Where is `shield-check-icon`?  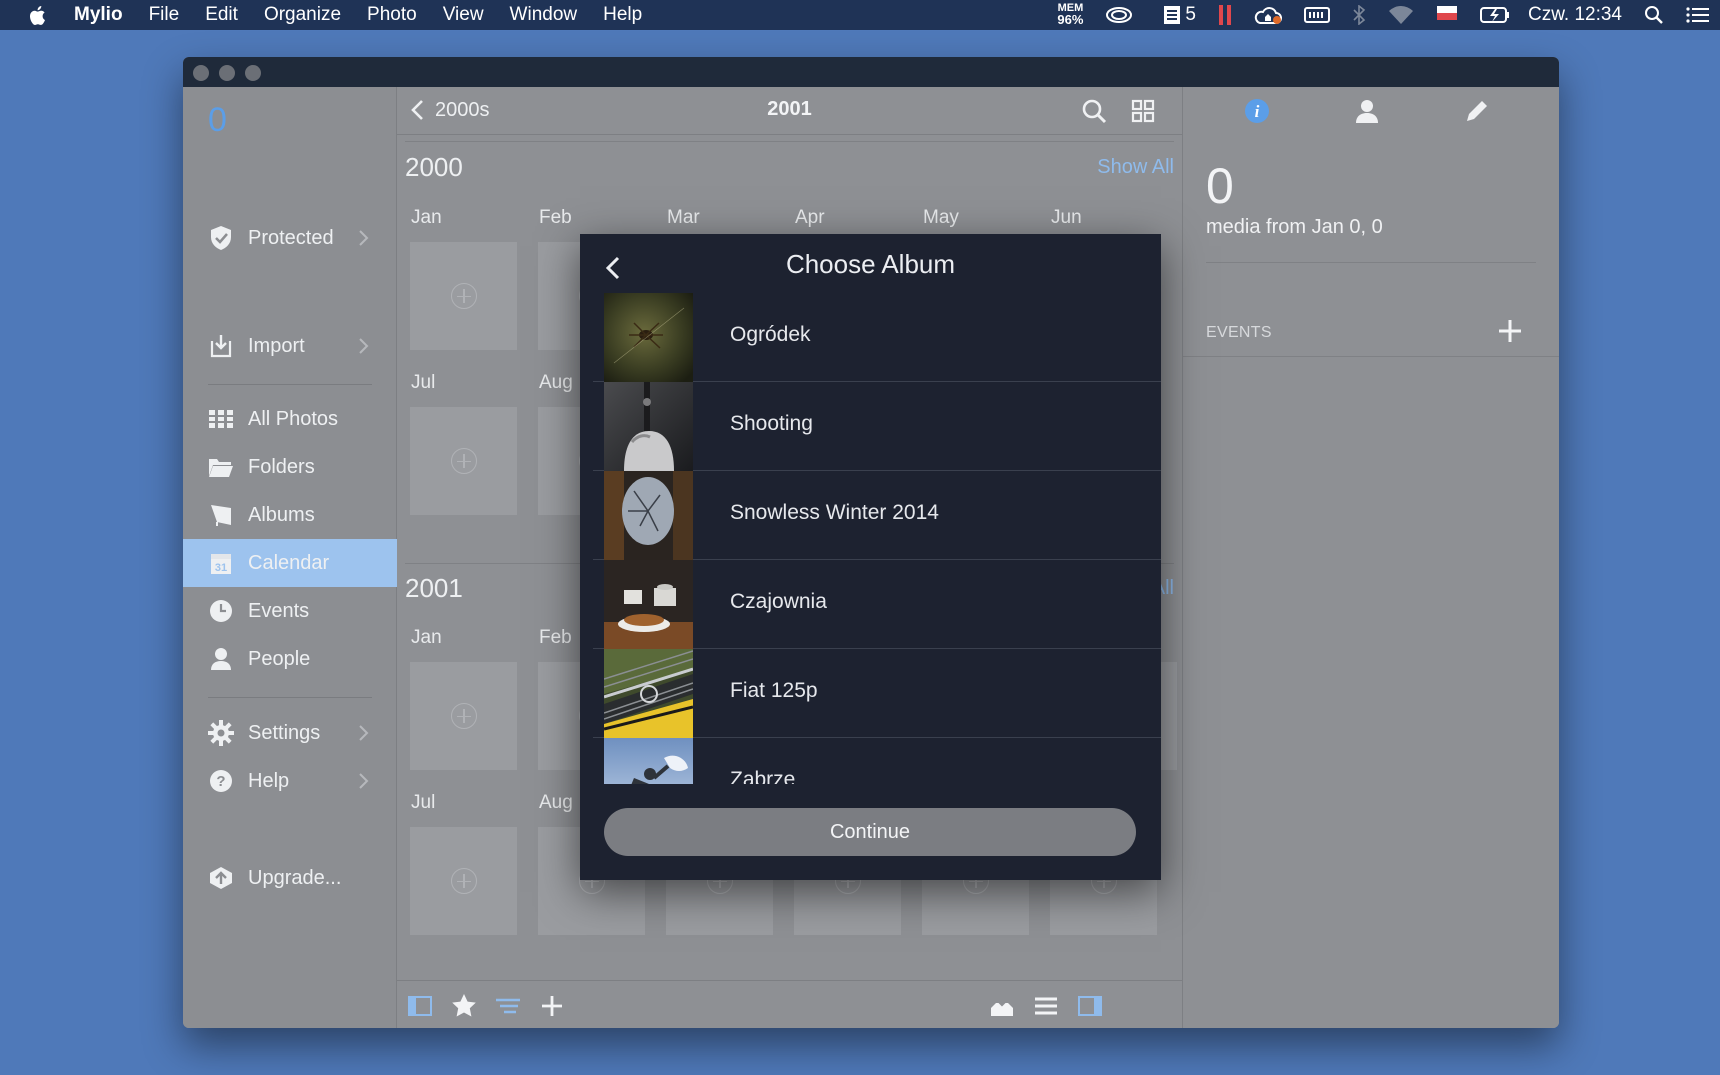
shield-check-icon is located at coordinates (221, 238).